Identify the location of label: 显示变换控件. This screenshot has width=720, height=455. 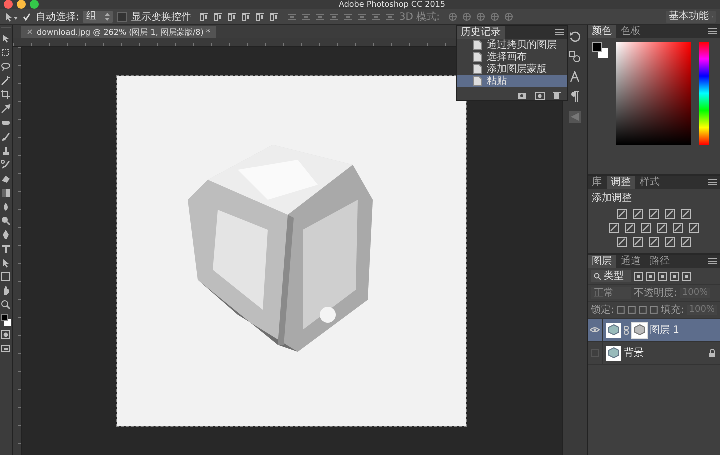
(161, 17).